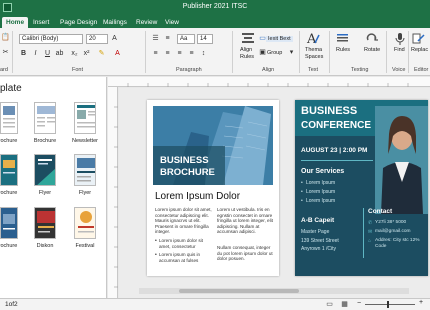  What do you see at coordinates (203, 53) in the screenshot?
I see `line-spacing-icon: ↕` at bounding box center [203, 53].